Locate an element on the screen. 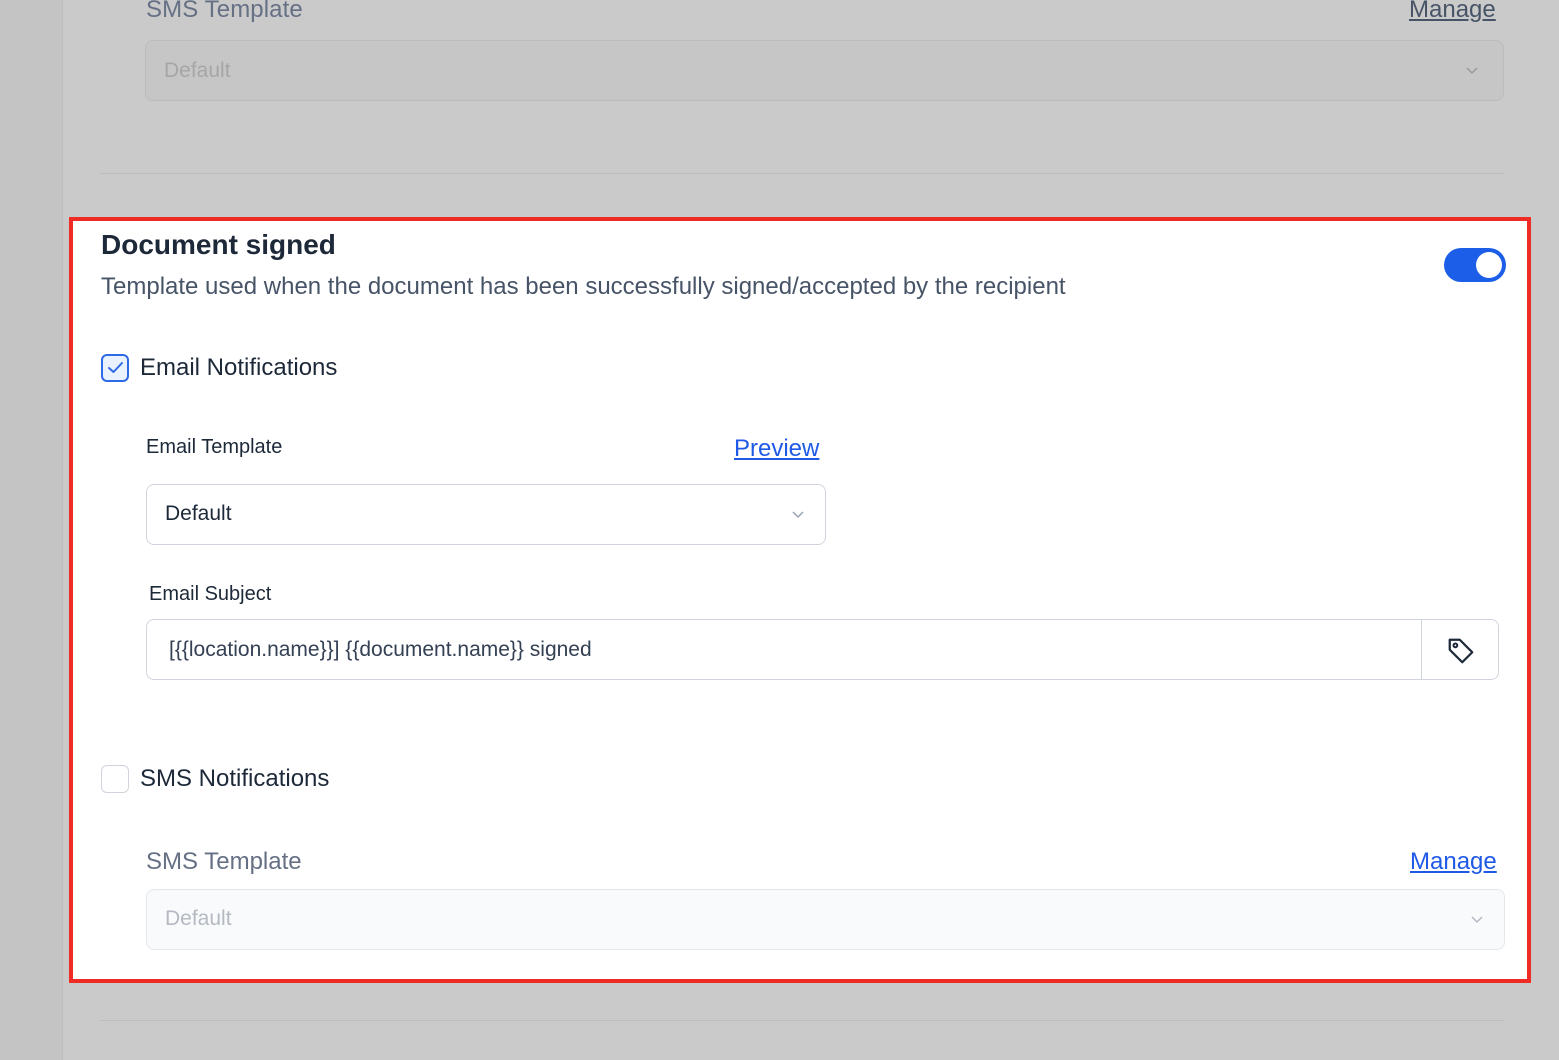  sms-template-select: Default is located at coordinates (825, 919).